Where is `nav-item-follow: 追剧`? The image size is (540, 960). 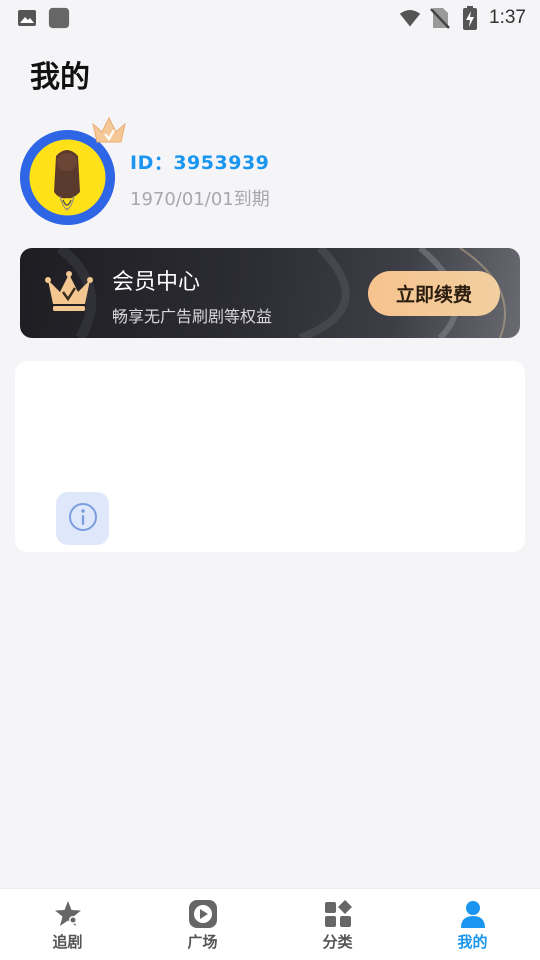
nav-item-follow: 追剧 is located at coordinates (67, 924).